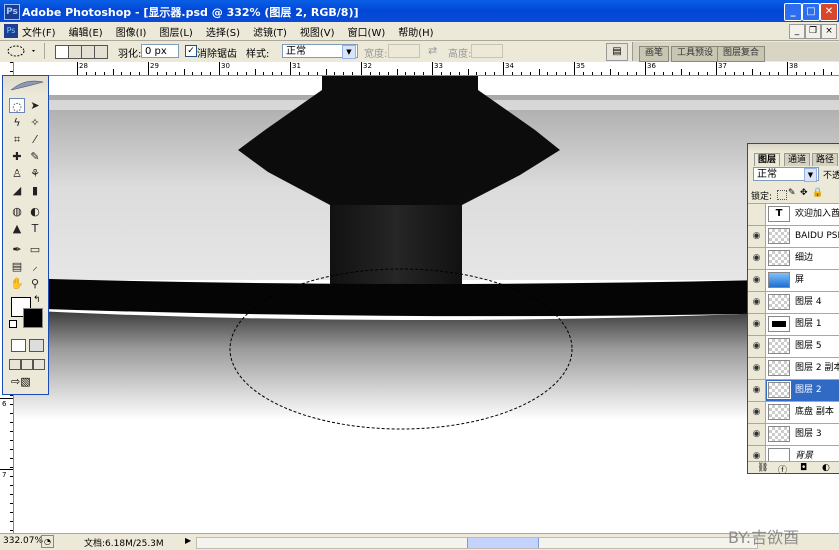  Describe the element at coordinates (75, 52) in the screenshot. I see `add-to-selection-icon` at that location.